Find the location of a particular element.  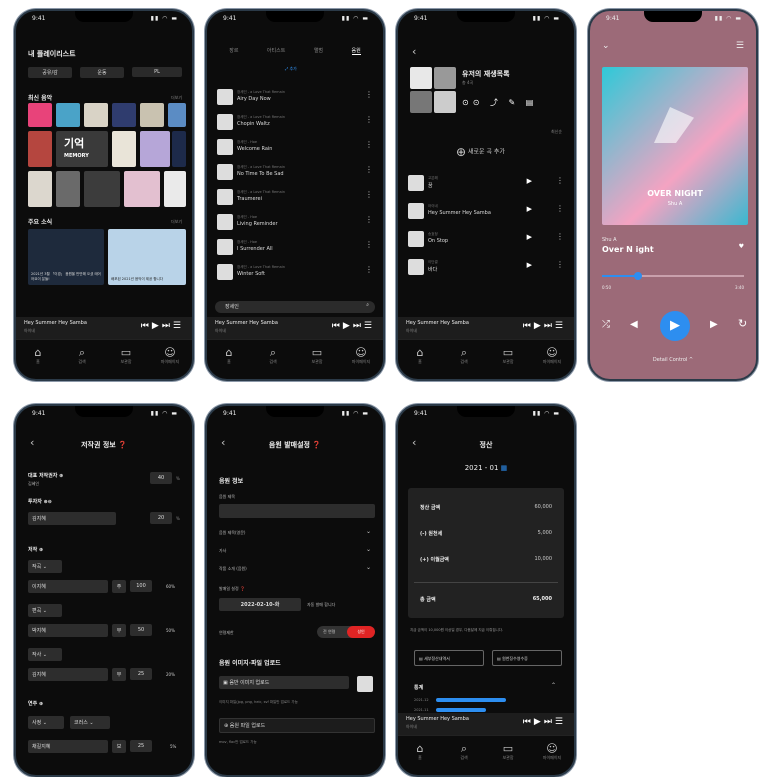

lyrics-label: 가사 is located at coordinates (222, 551).